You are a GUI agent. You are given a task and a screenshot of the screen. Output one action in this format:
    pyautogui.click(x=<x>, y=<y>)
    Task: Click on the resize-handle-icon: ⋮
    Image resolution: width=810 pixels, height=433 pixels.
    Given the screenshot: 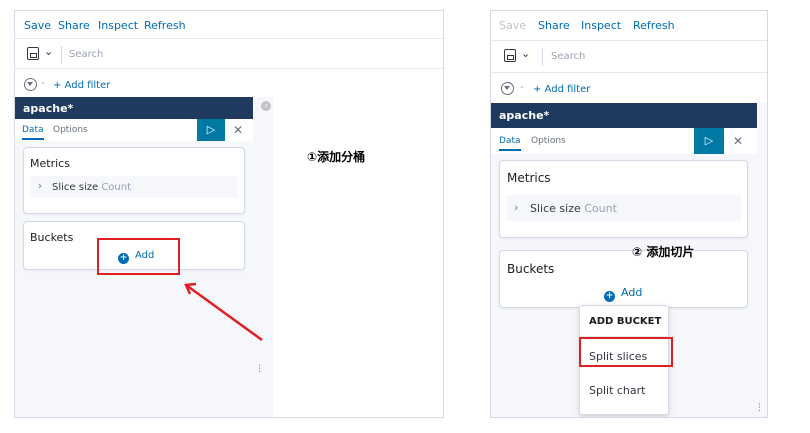 What is the action you would take?
    pyautogui.click(x=759, y=408)
    